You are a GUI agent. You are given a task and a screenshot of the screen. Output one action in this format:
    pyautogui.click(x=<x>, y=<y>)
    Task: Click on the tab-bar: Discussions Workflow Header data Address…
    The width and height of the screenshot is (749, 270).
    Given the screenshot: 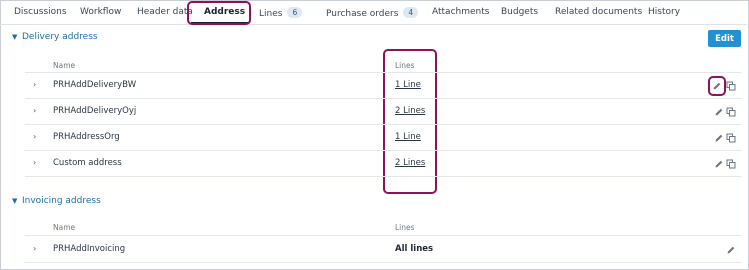 What is the action you would take?
    pyautogui.click(x=373, y=12)
    